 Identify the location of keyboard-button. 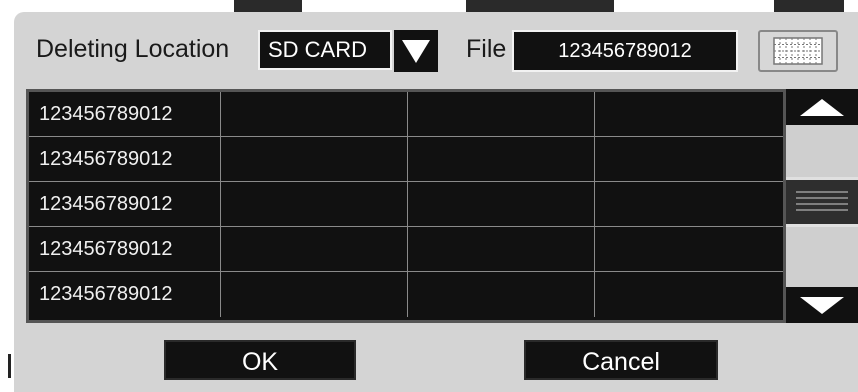
(798, 51).